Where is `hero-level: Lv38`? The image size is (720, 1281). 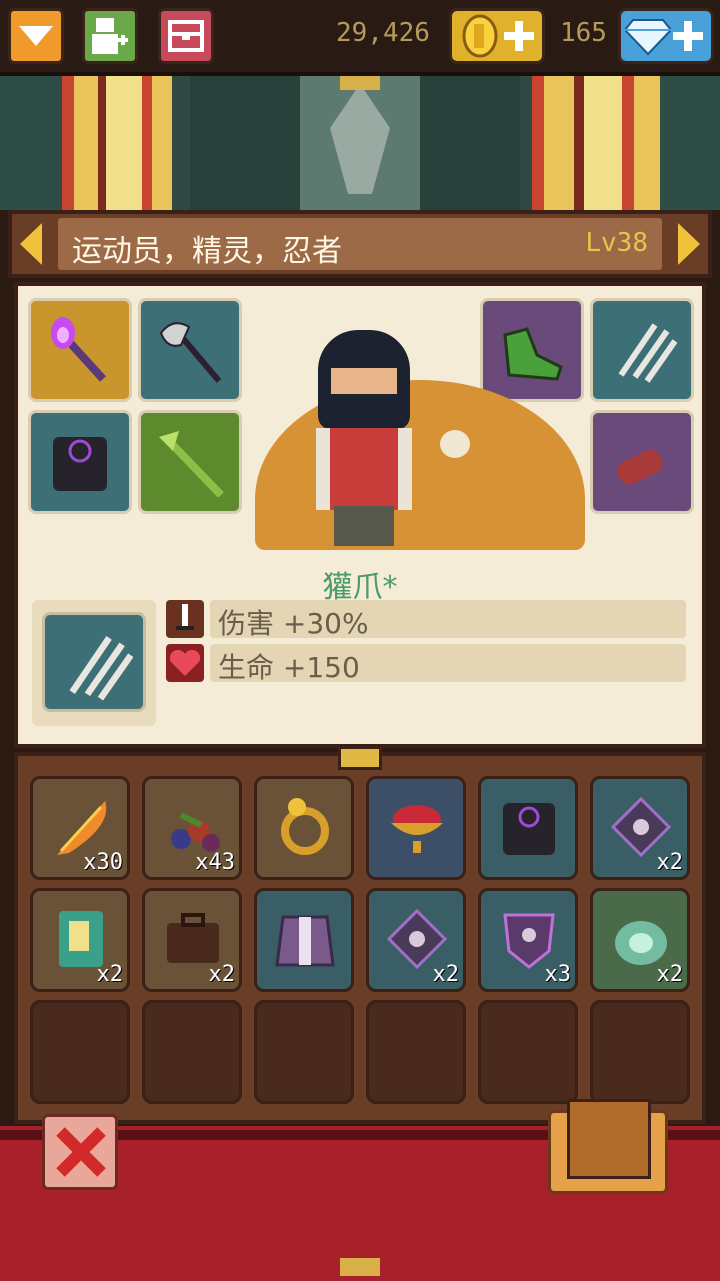
hero-level: Lv38 is located at coordinates (616, 243).